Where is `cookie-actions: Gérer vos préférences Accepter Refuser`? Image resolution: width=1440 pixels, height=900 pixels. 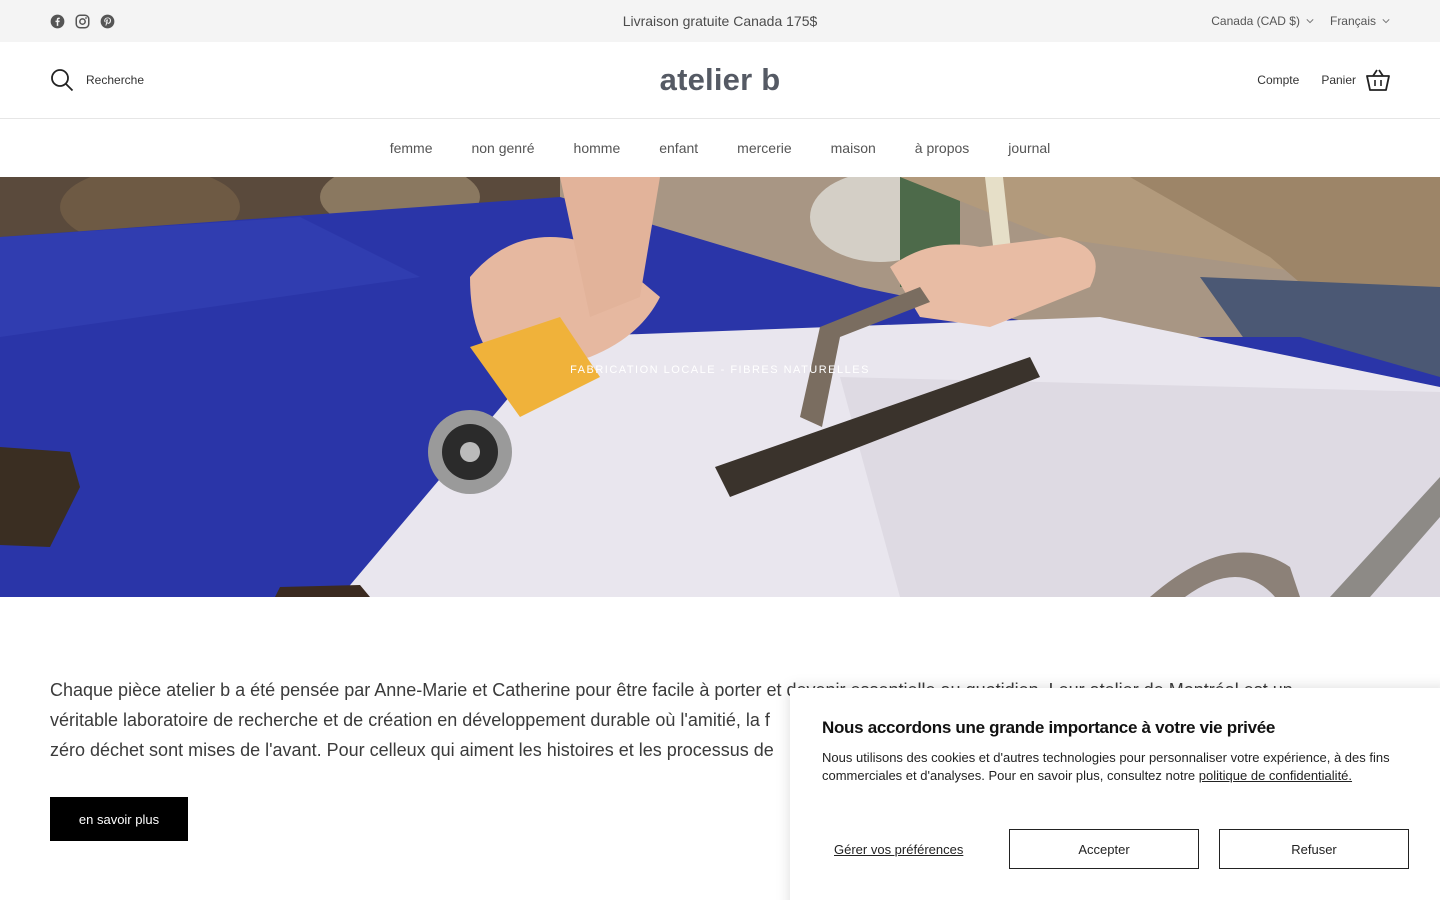
cookie-actions: Gérer vos préférences Accepter Refuser is located at coordinates (1115, 849).